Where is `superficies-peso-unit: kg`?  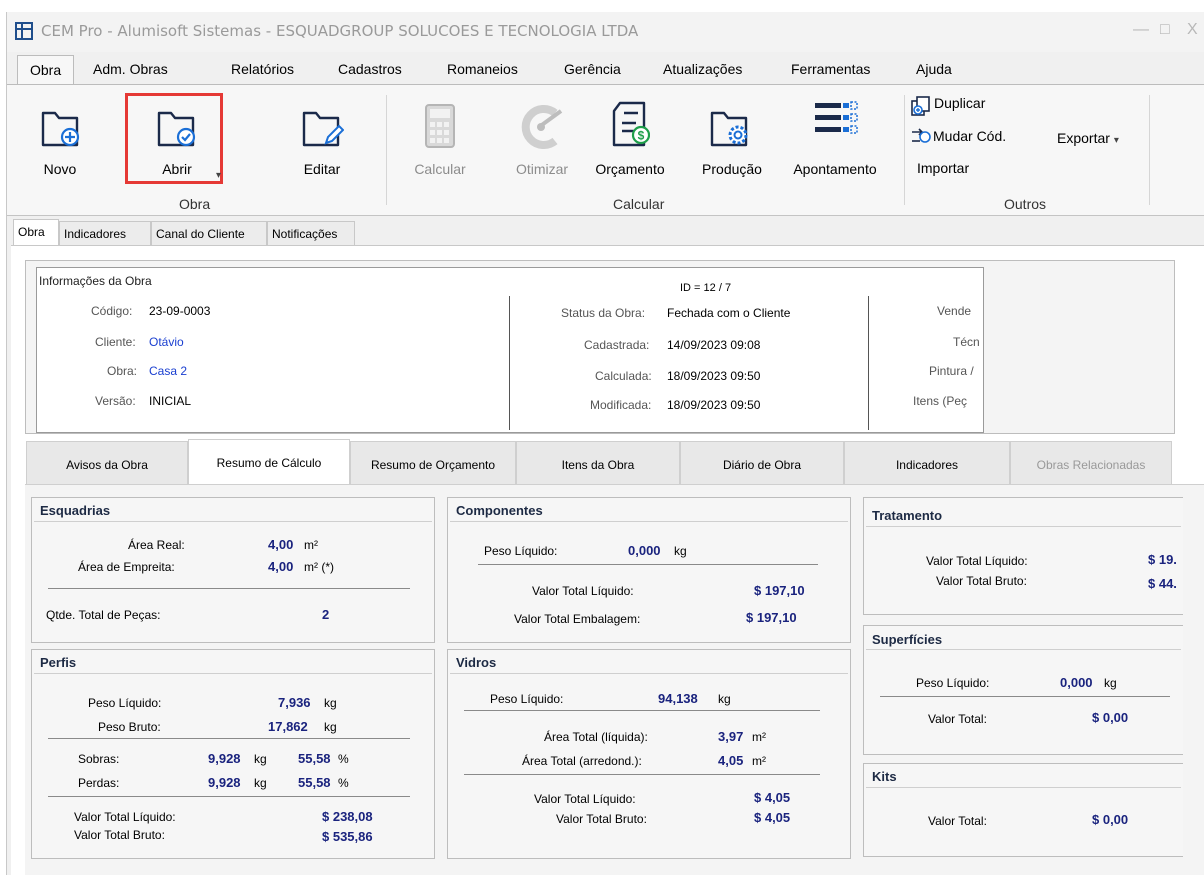
superficies-peso-unit: kg is located at coordinates (1110, 683).